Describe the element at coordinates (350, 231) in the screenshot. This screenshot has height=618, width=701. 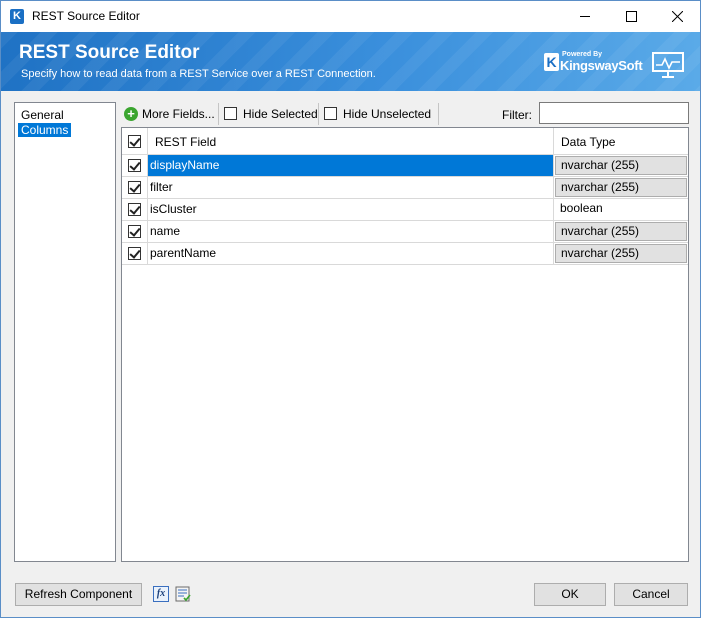
I see `rest-field-cell: name` at that location.